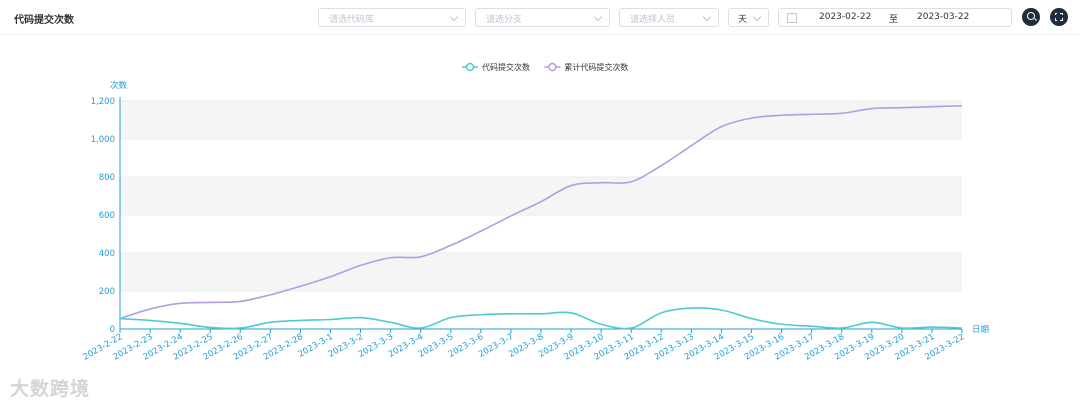 This screenshot has width=1080, height=408. What do you see at coordinates (103, 102) in the screenshot?
I see `y-tick-label: 1,200` at bounding box center [103, 102].